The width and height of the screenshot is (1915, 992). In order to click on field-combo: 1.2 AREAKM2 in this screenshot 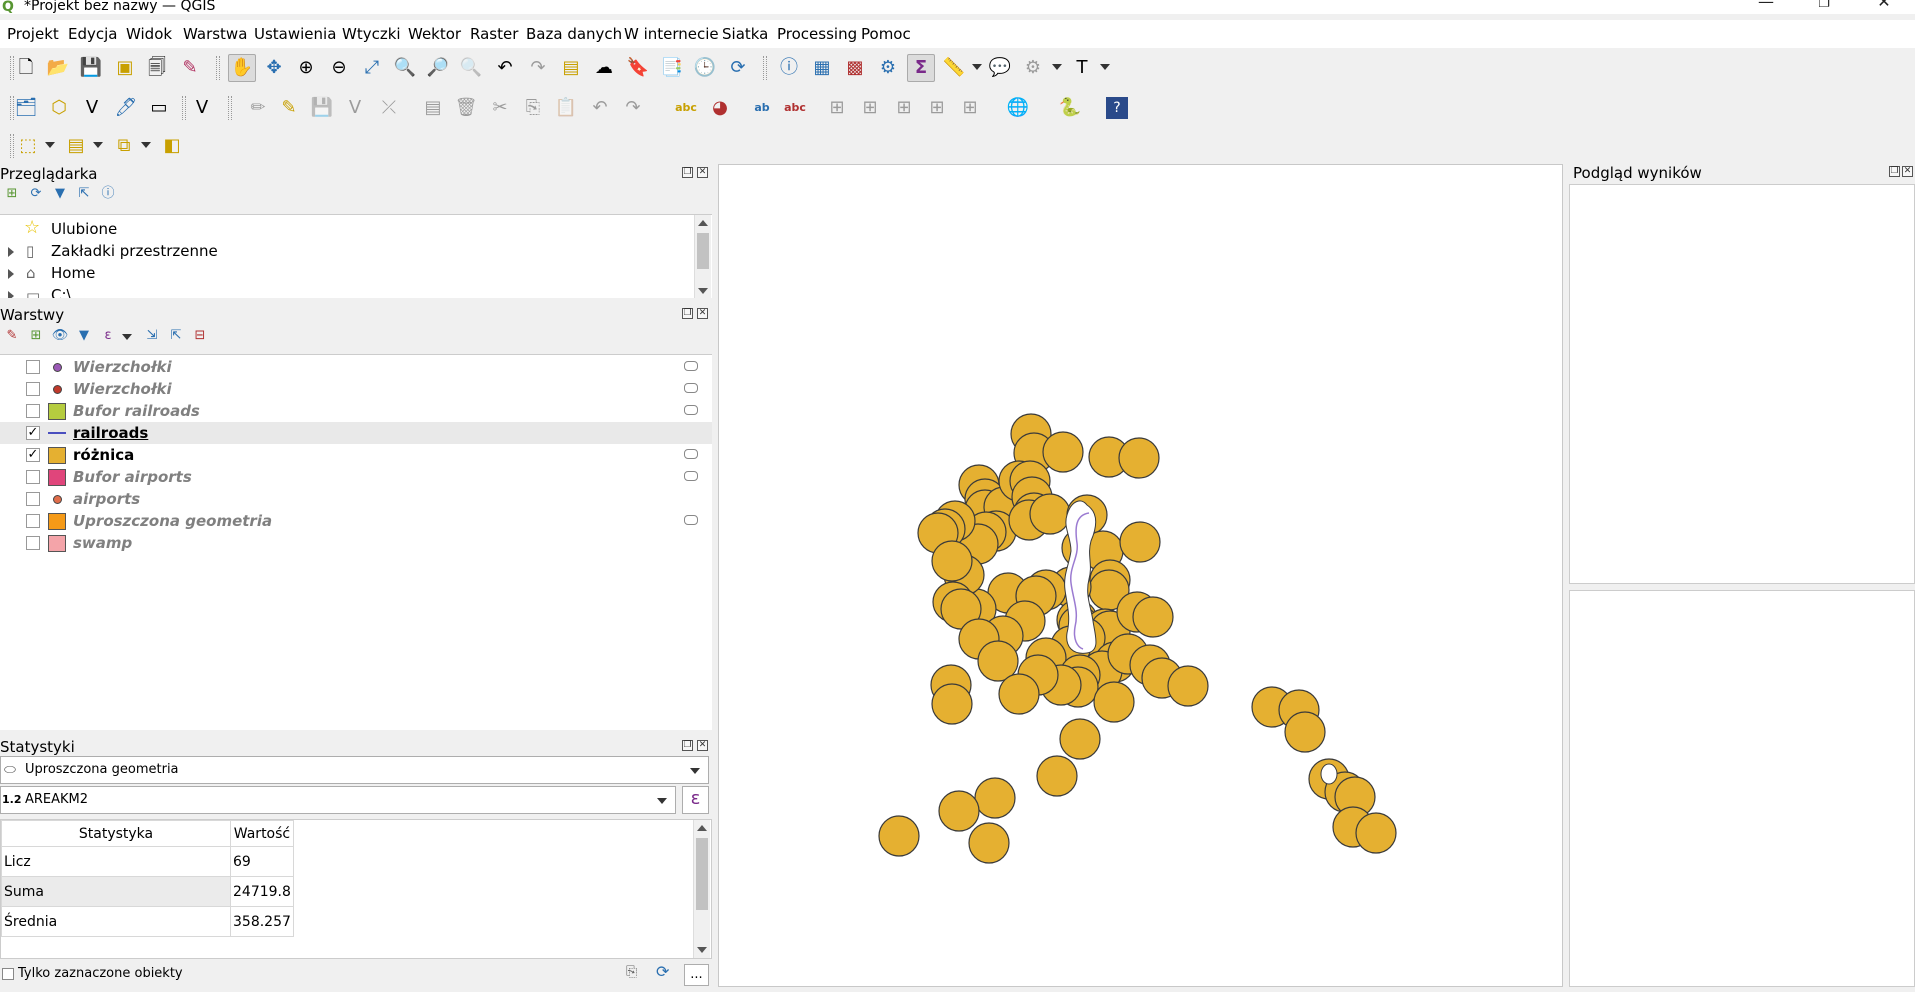, I will do `click(338, 800)`.